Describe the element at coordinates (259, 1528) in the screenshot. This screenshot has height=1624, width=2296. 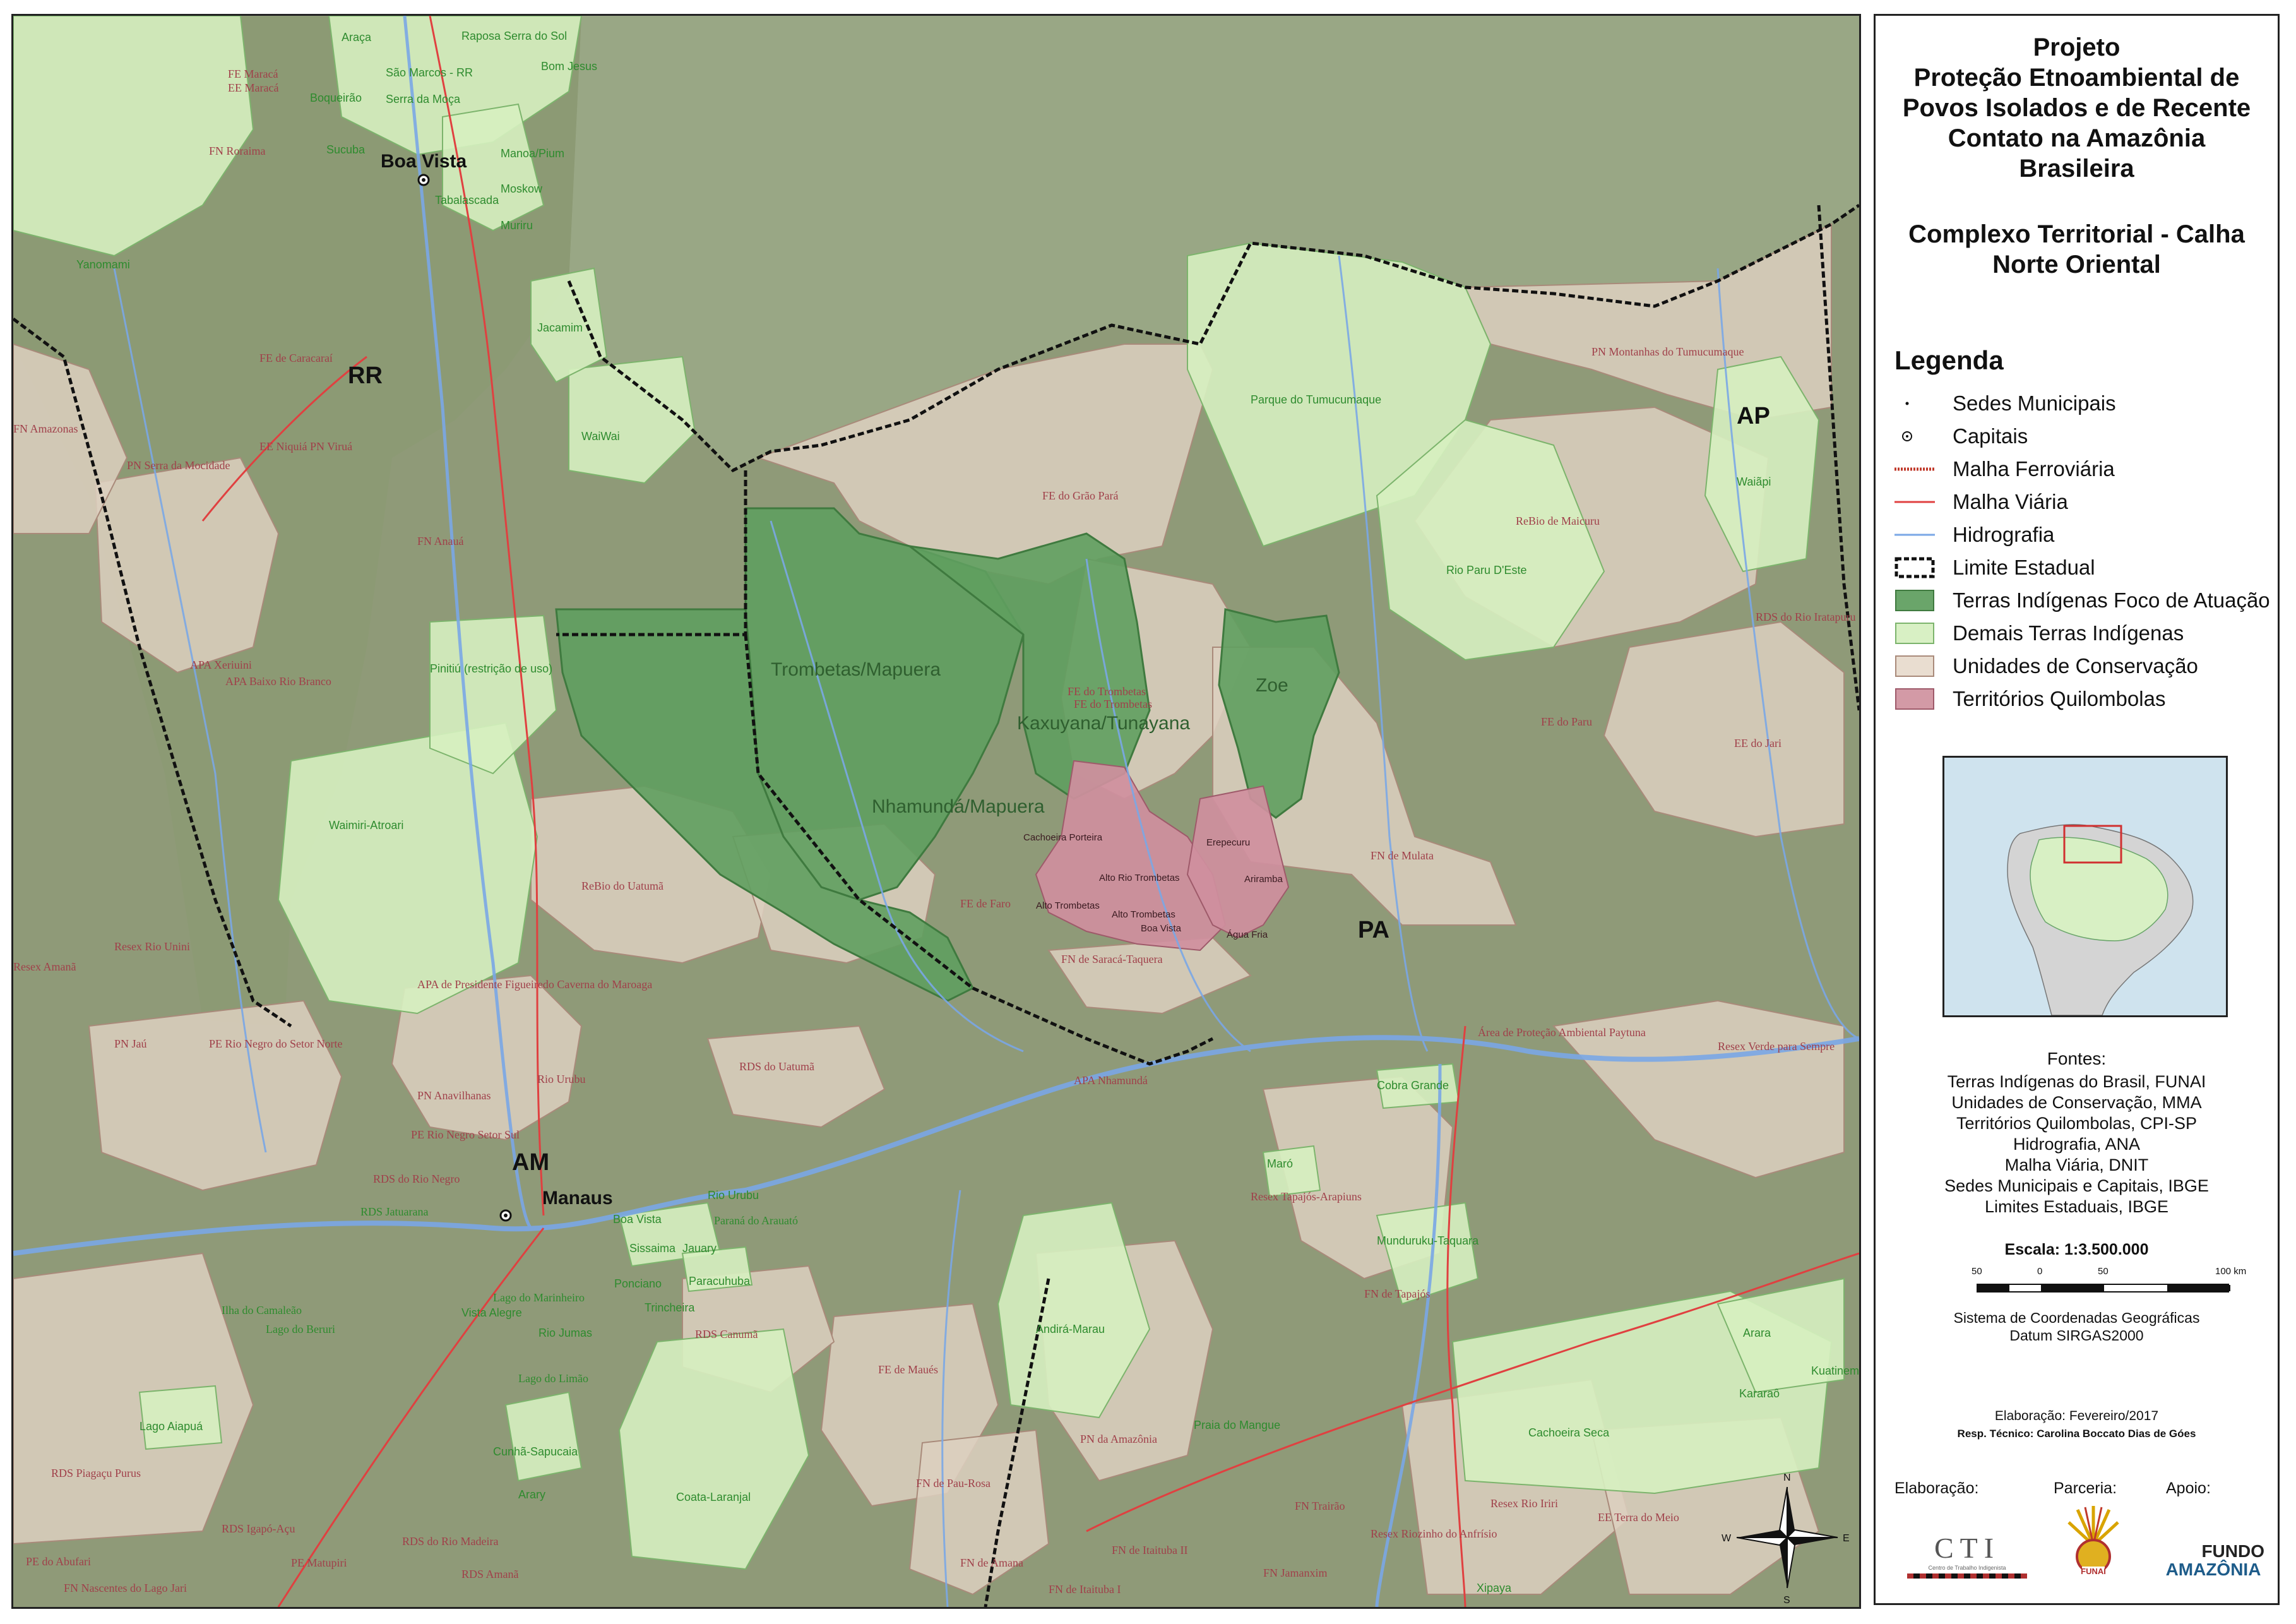
I see `label-rds-igapo-acu: RDS Igapó-Açu` at that location.